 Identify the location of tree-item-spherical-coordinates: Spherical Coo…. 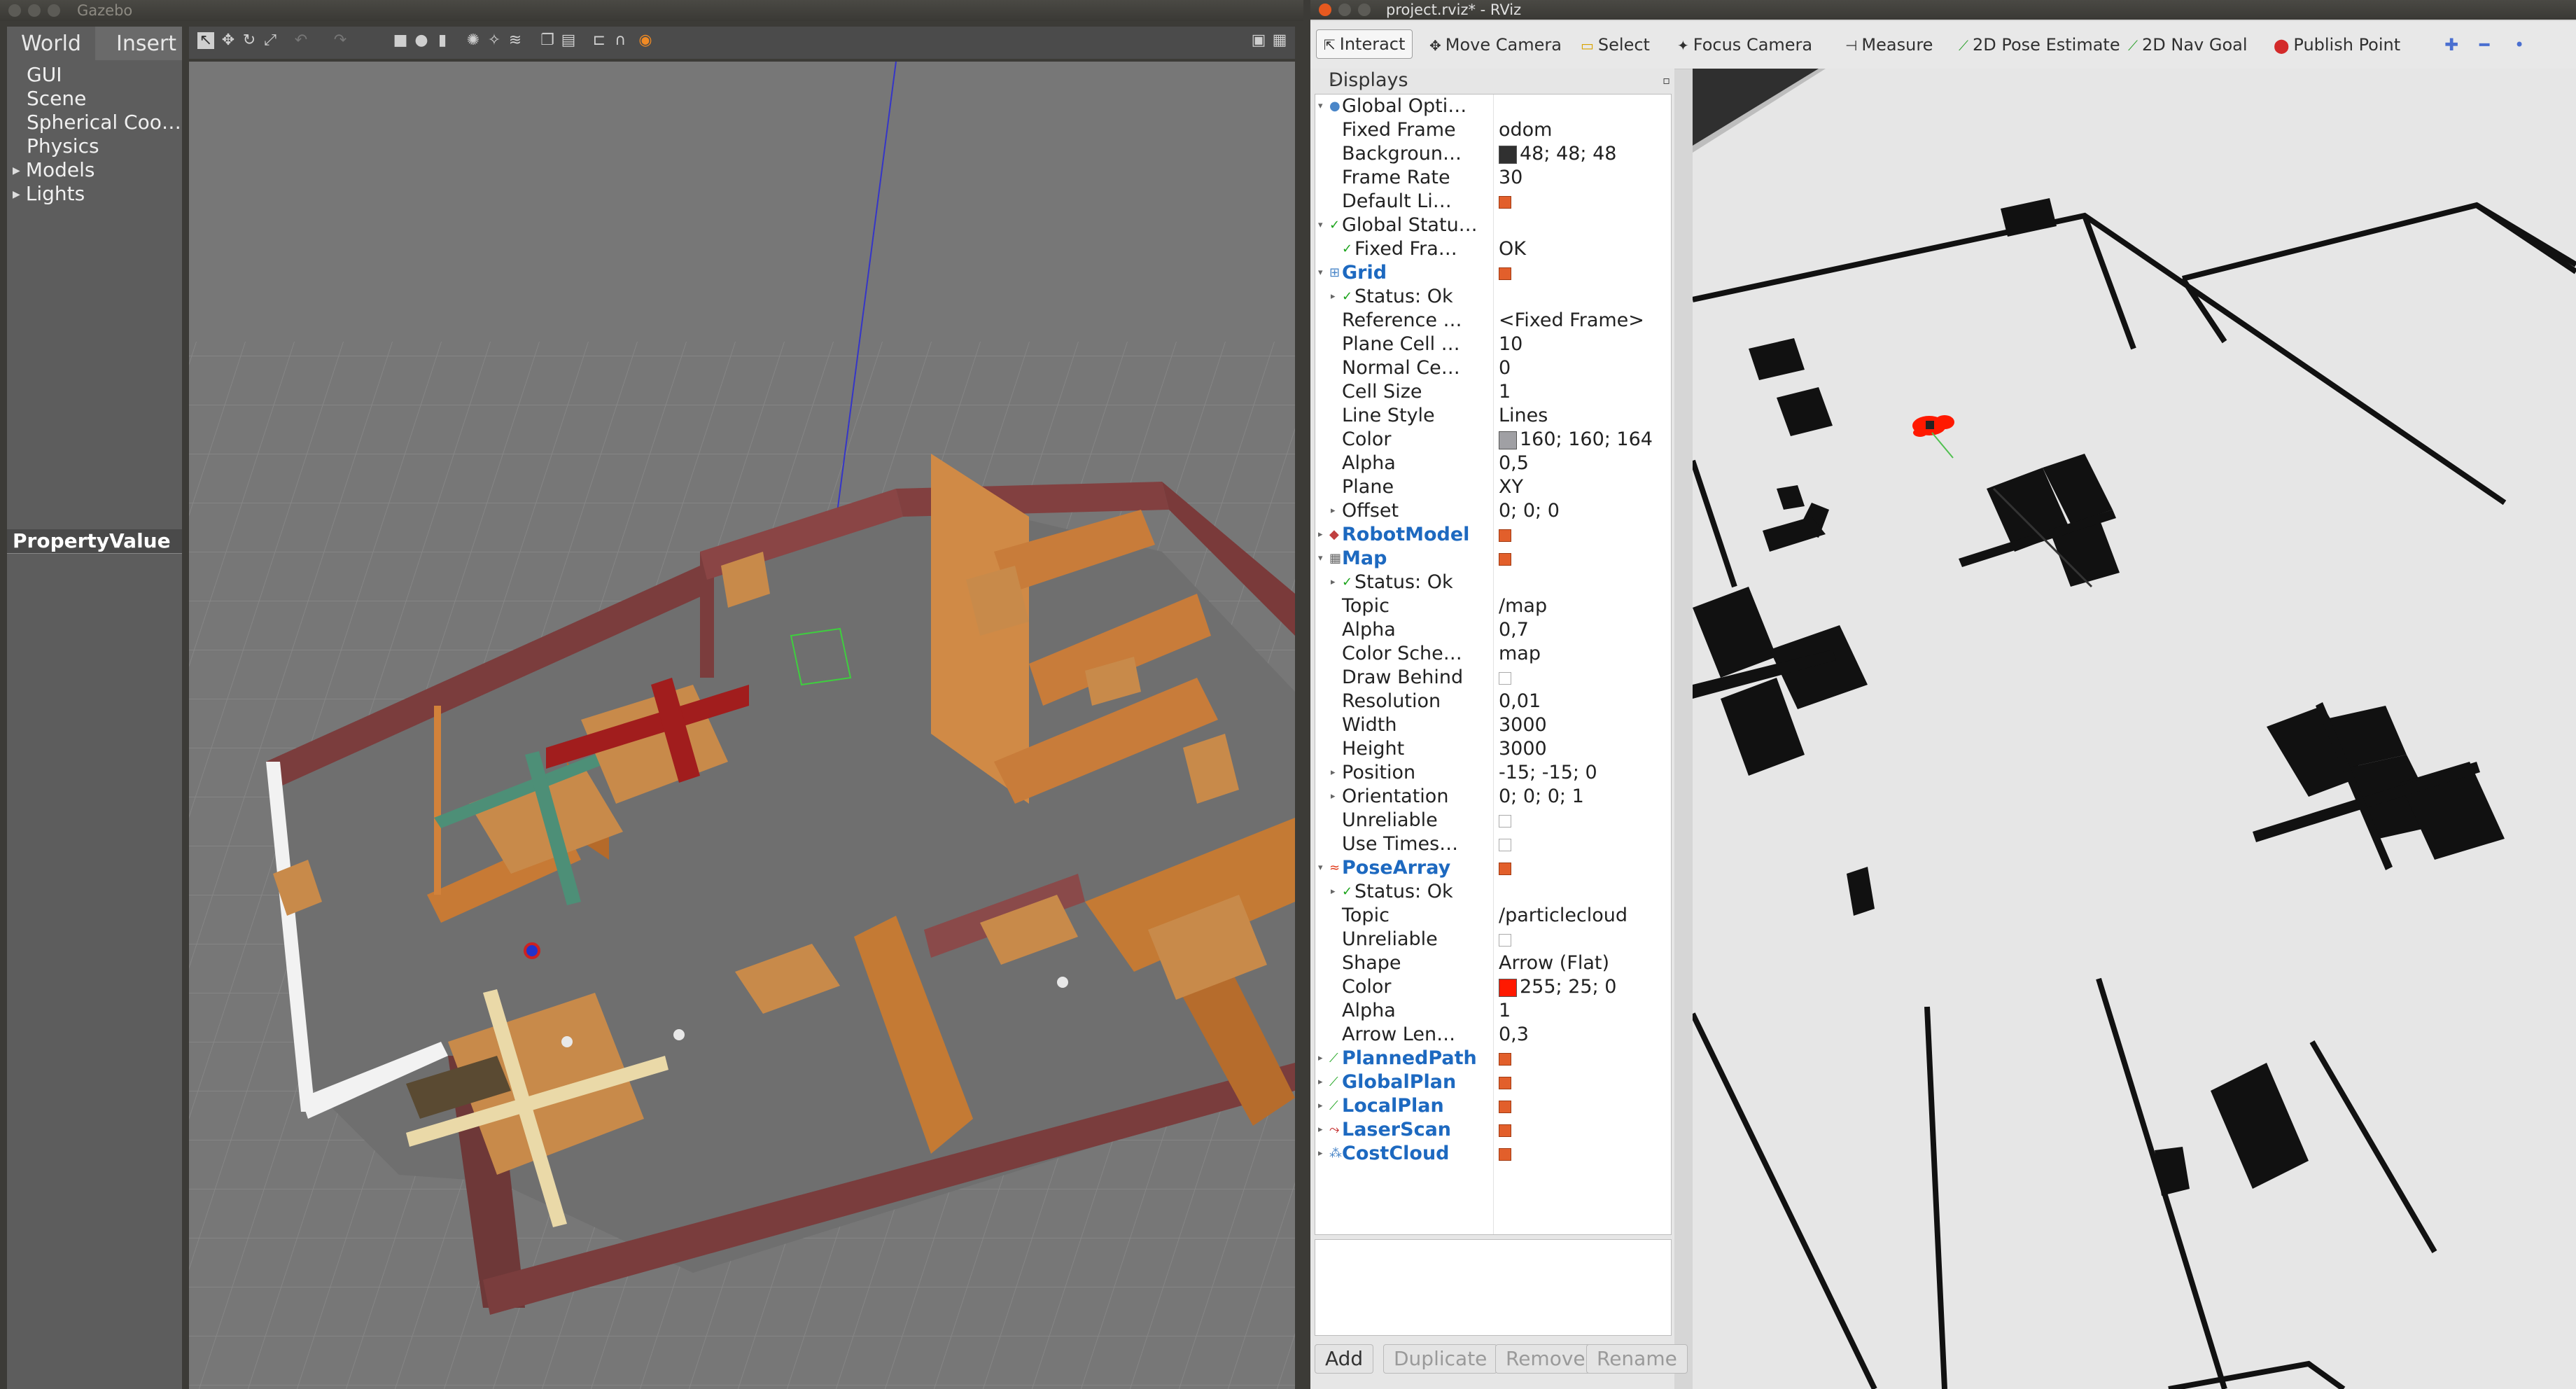
(104, 122).